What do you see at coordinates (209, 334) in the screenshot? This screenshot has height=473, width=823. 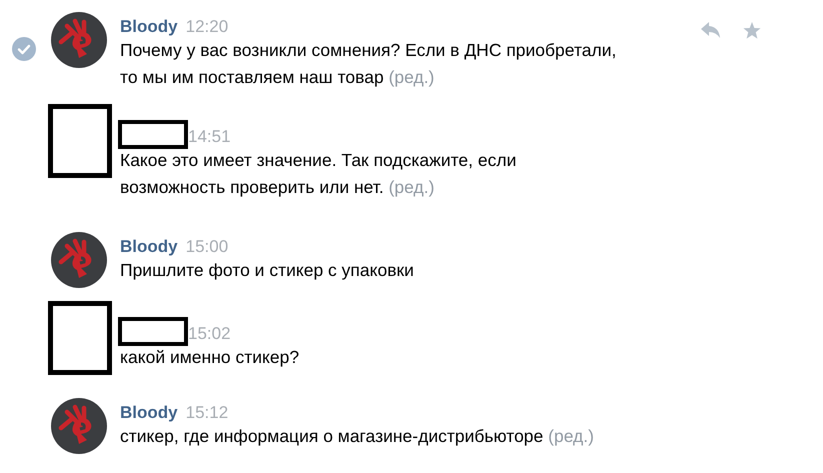 I see `message-time: 15:02` at bounding box center [209, 334].